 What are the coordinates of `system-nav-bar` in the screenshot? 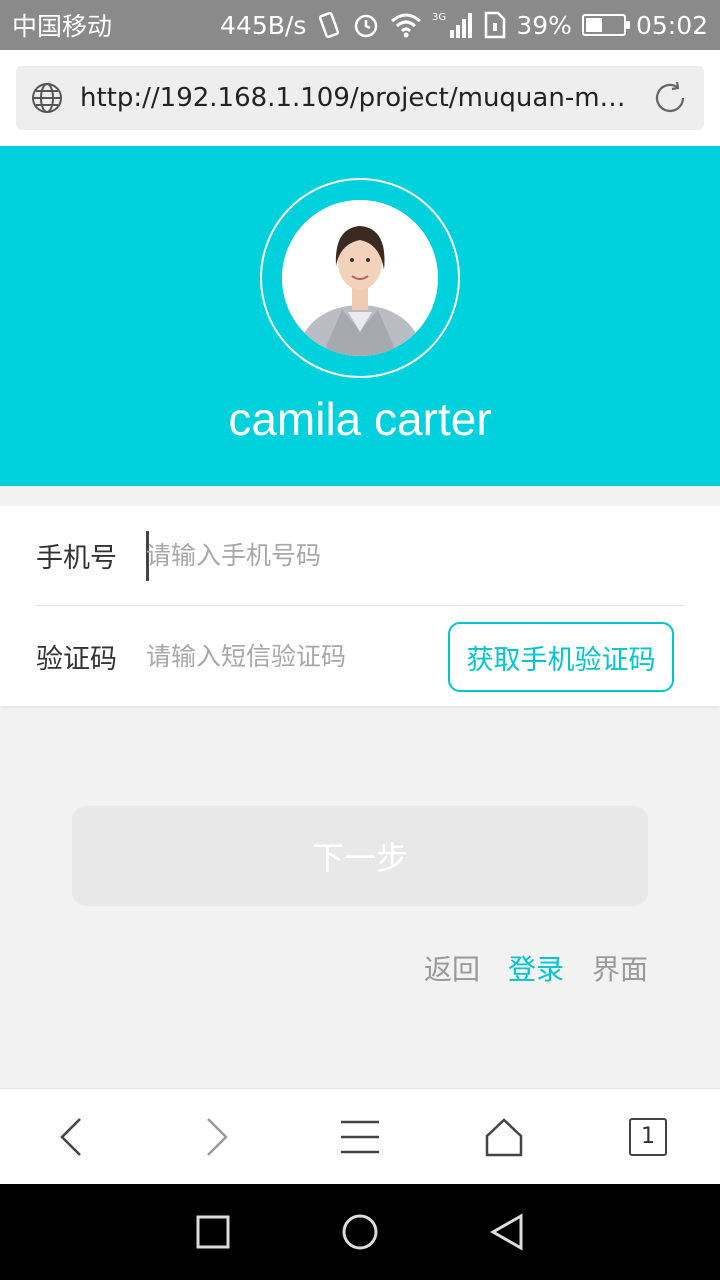 It's located at (360, 1232).